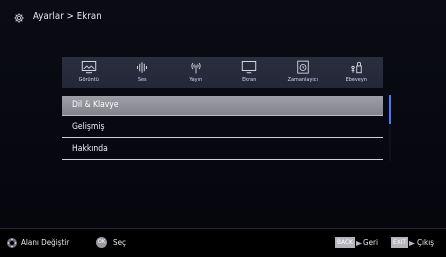  Describe the element at coordinates (303, 67) in the screenshot. I see `timer-icon` at that location.